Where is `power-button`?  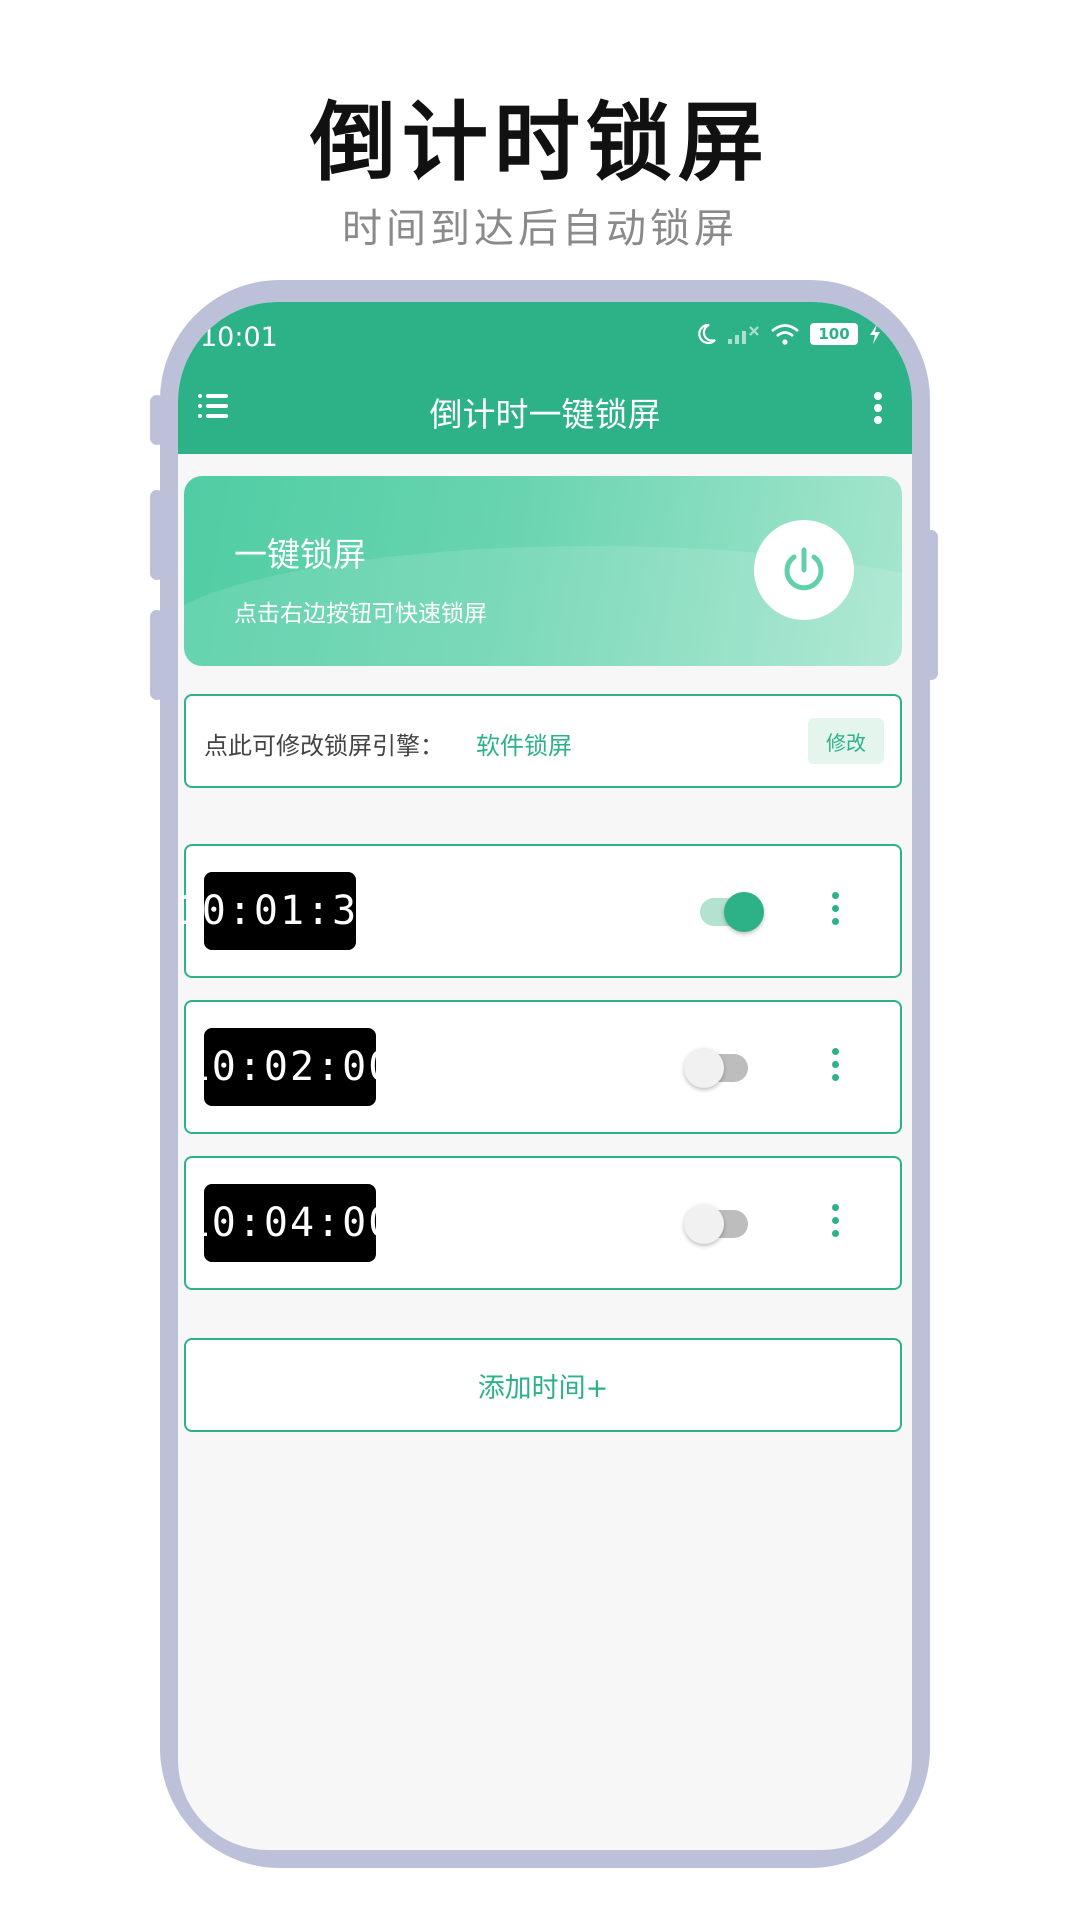 power-button is located at coordinates (804, 570).